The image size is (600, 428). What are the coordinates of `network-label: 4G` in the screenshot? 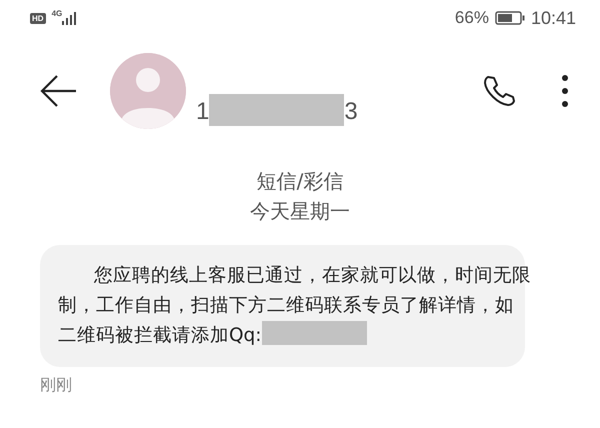 It's located at (57, 13).